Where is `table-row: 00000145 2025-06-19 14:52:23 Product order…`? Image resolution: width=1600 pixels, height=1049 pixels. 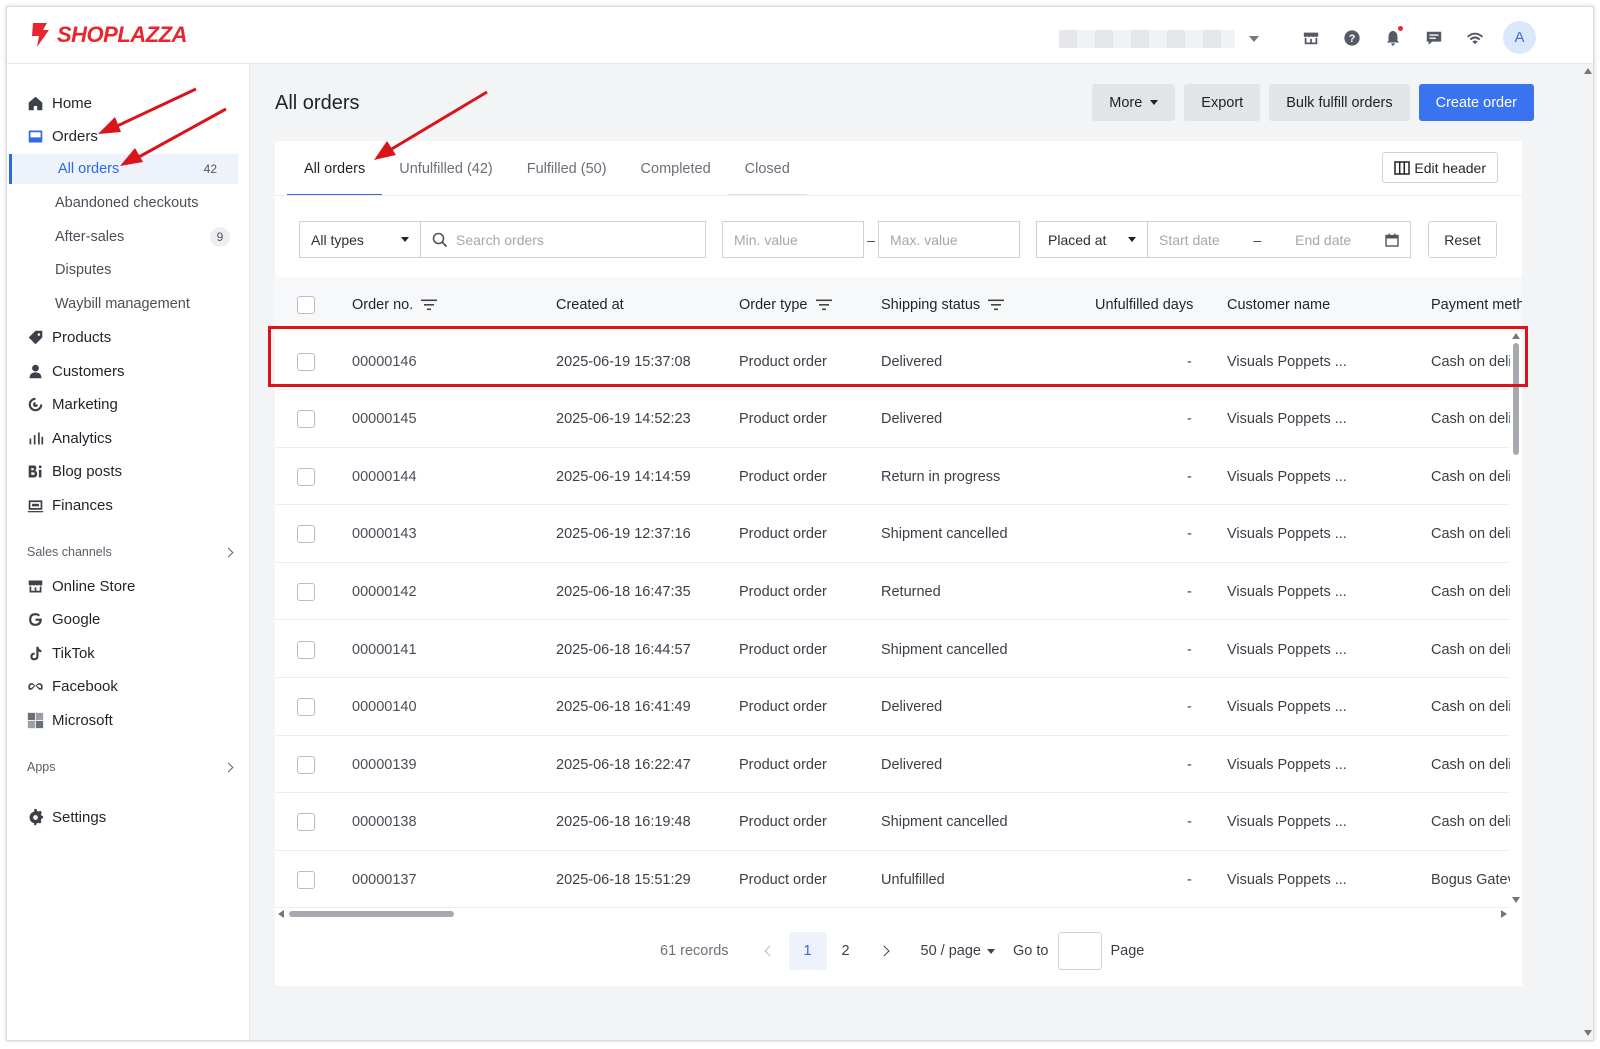 table-row: 00000145 2025-06-19 14:52:23 Product order… is located at coordinates (892, 419).